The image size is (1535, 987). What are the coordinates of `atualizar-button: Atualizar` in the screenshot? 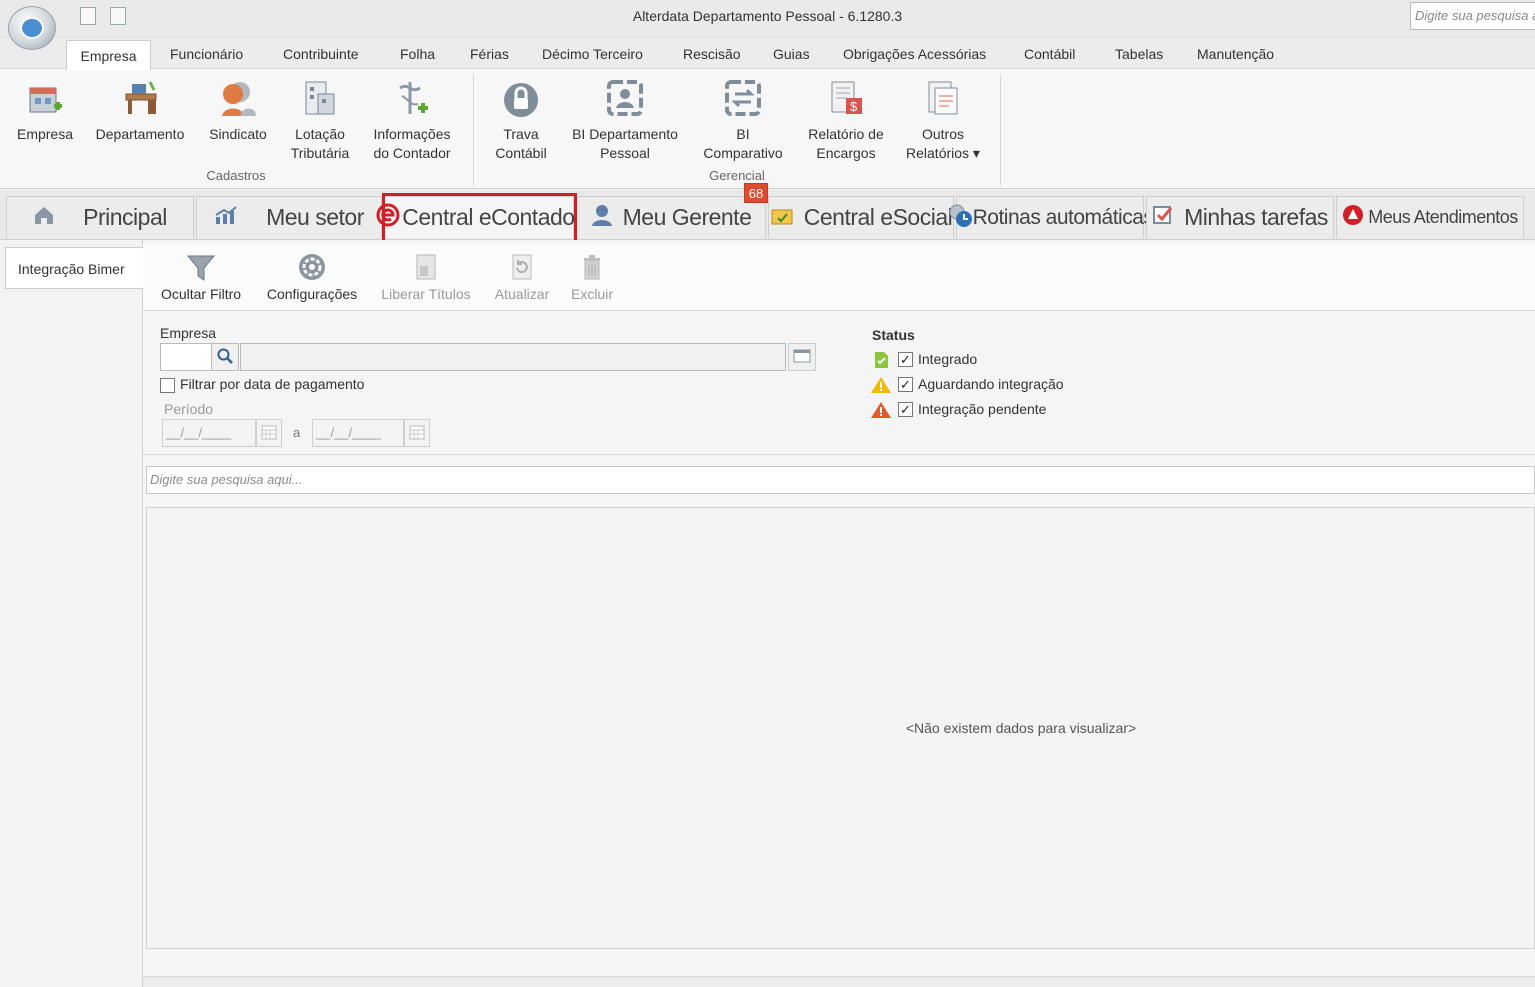 It's located at (522, 277).